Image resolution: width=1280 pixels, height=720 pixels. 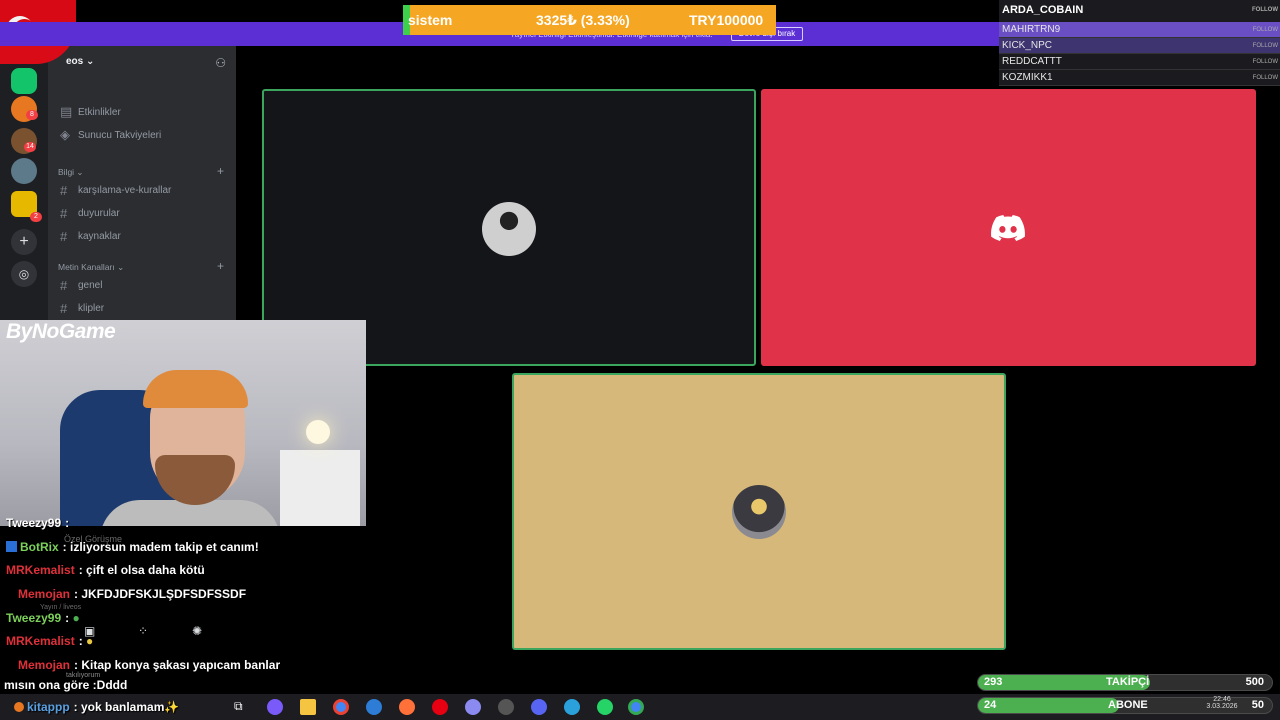 What do you see at coordinates (1128, 682) in the screenshot?
I see `follower-goal-label: TAKİPÇİ` at bounding box center [1128, 682].